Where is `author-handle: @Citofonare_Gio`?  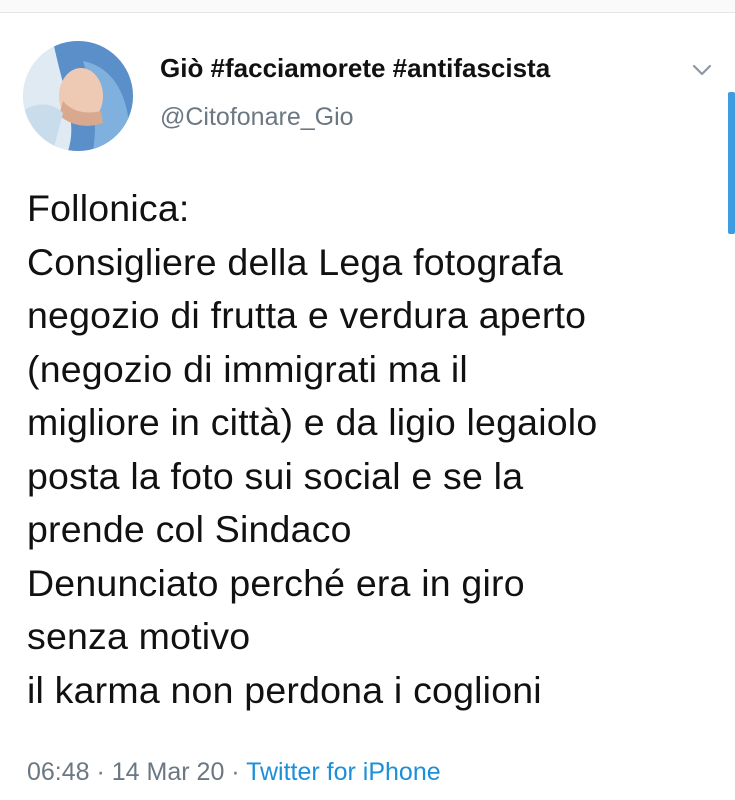
author-handle: @Citofonare_Gio is located at coordinates (257, 117).